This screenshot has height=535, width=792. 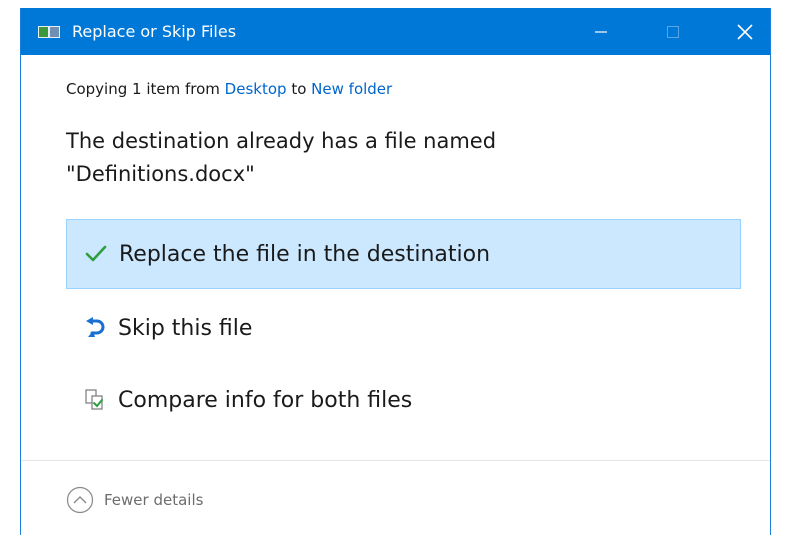 I want to click on skip-file-label: Skip this file, so click(x=185, y=328).